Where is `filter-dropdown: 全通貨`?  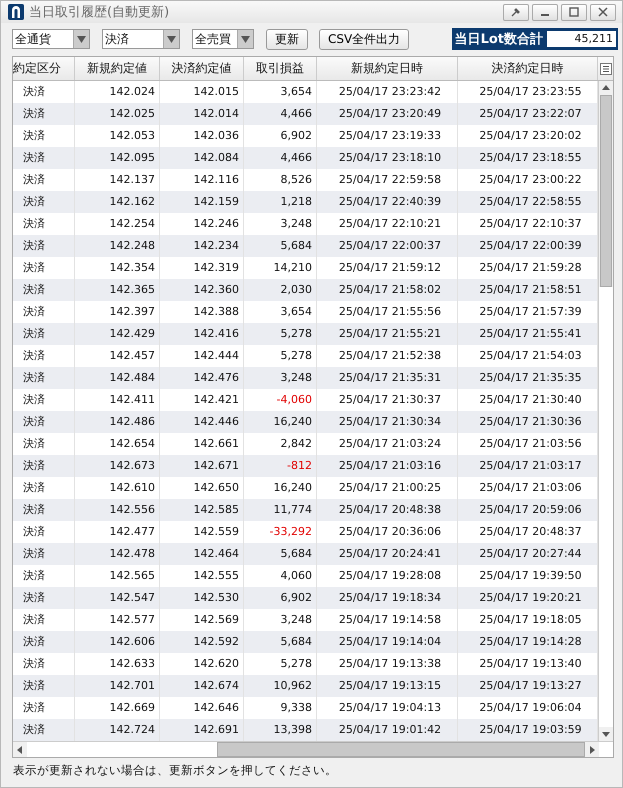
filter-dropdown: 全通貨 is located at coordinates (51, 39).